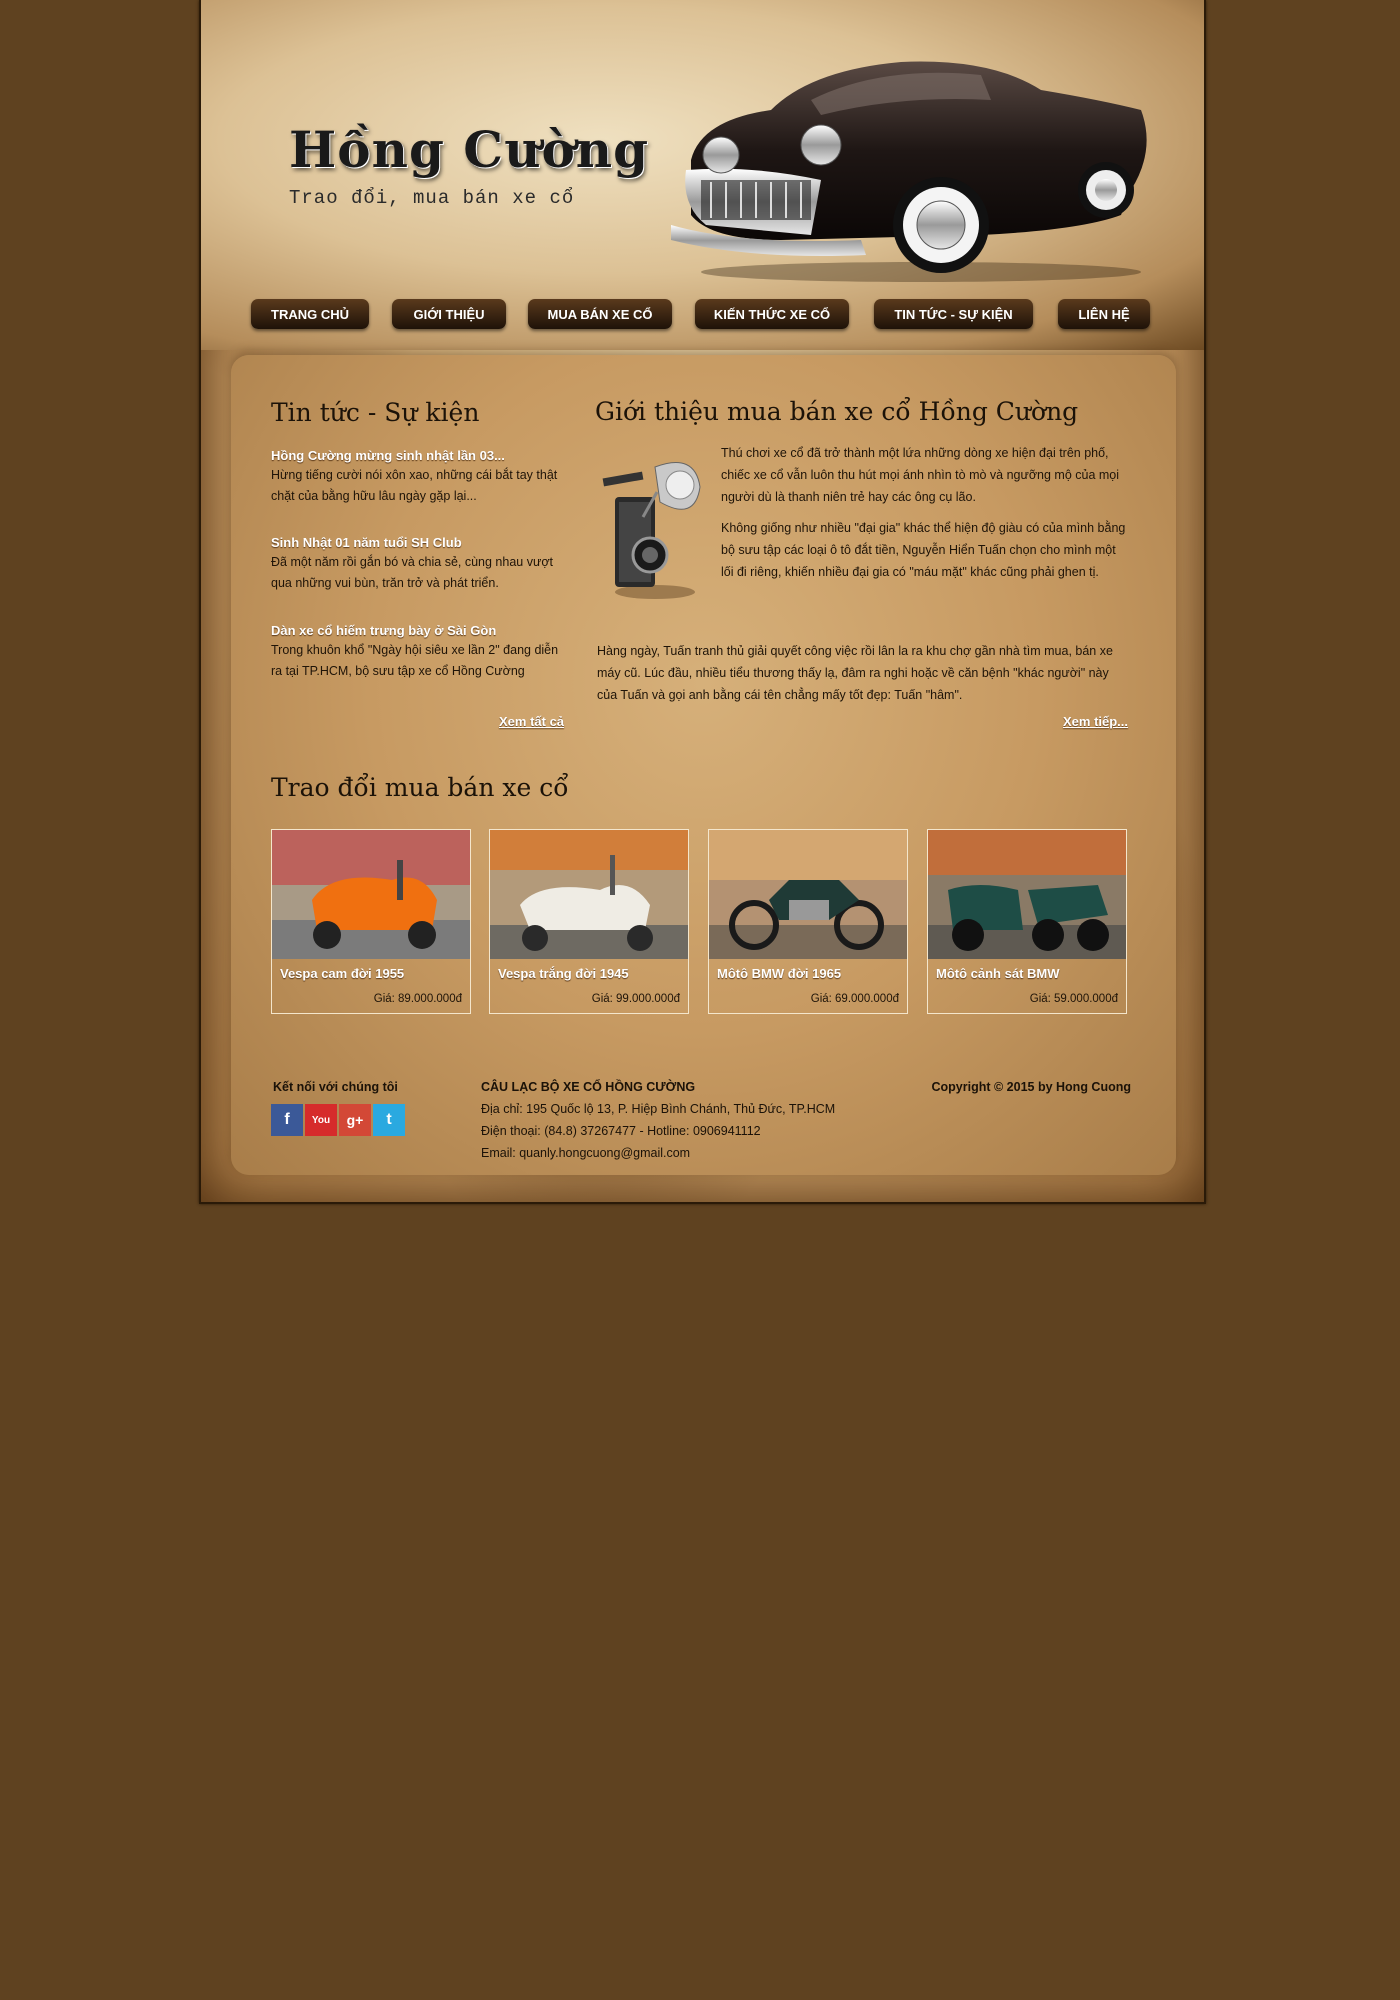 This screenshot has height=2000, width=1400. What do you see at coordinates (420, 787) in the screenshot?
I see `products-section-title: Trao đổi mua bán xe cổ` at bounding box center [420, 787].